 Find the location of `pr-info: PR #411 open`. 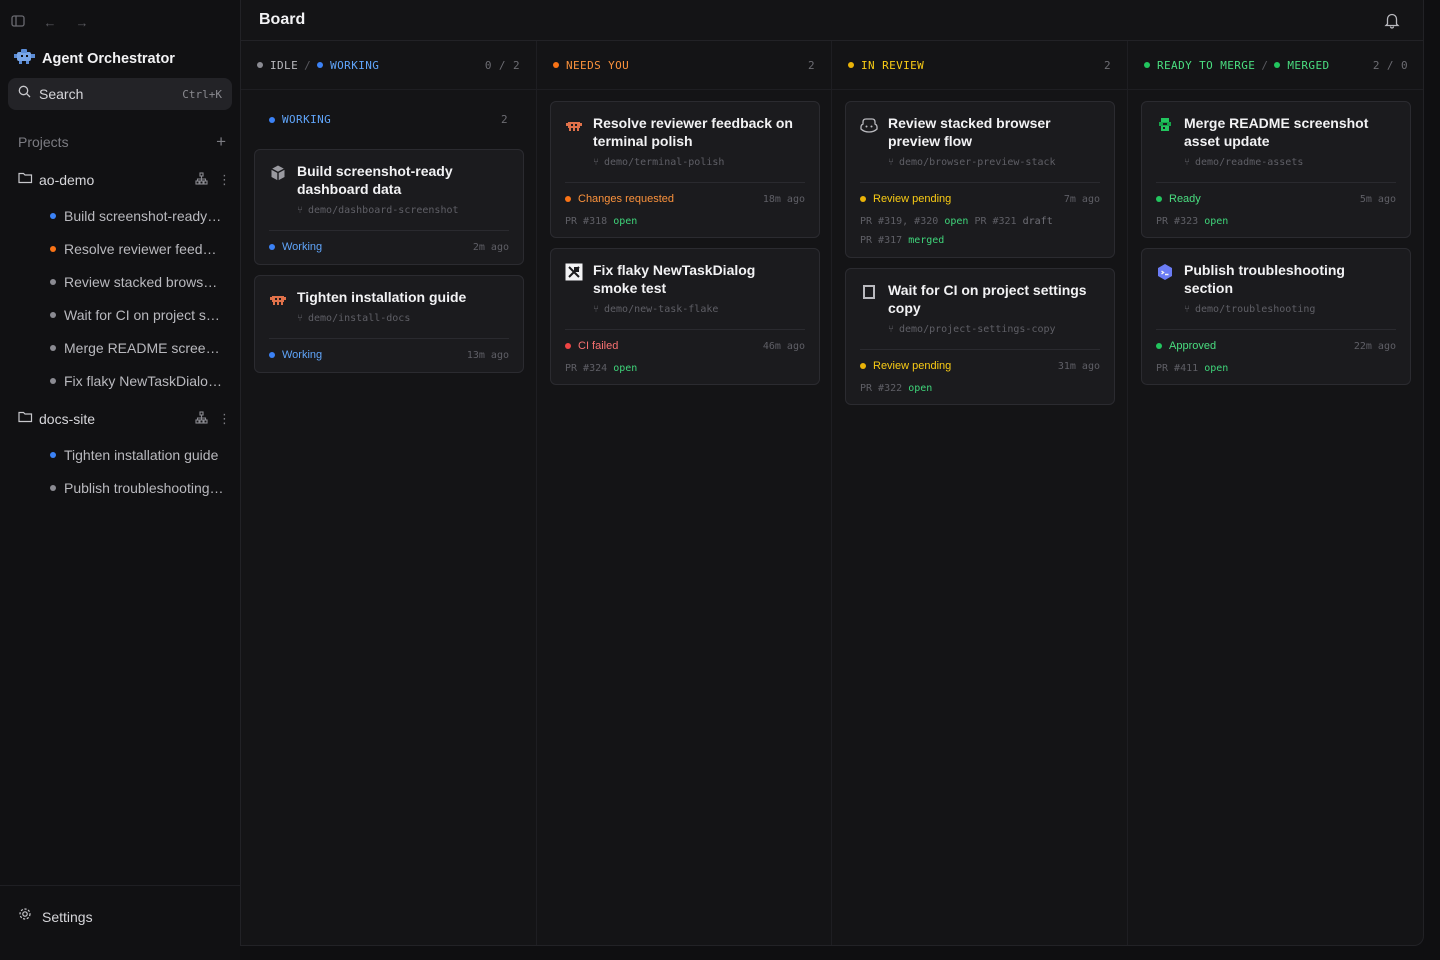

pr-info: PR #411 open is located at coordinates (1192, 368).